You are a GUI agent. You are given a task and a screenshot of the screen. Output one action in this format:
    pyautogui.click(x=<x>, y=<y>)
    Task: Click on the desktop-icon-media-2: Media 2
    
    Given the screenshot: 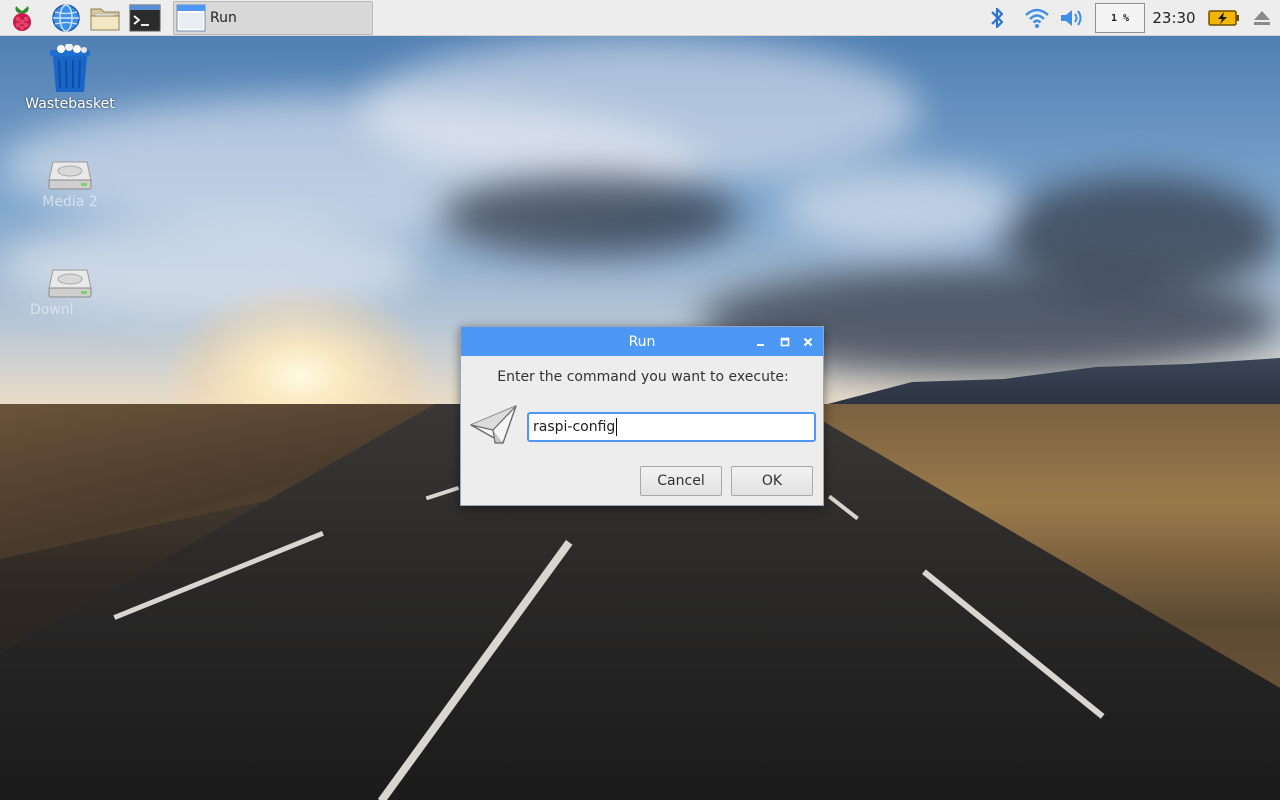 What is the action you would take?
    pyautogui.click(x=70, y=185)
    